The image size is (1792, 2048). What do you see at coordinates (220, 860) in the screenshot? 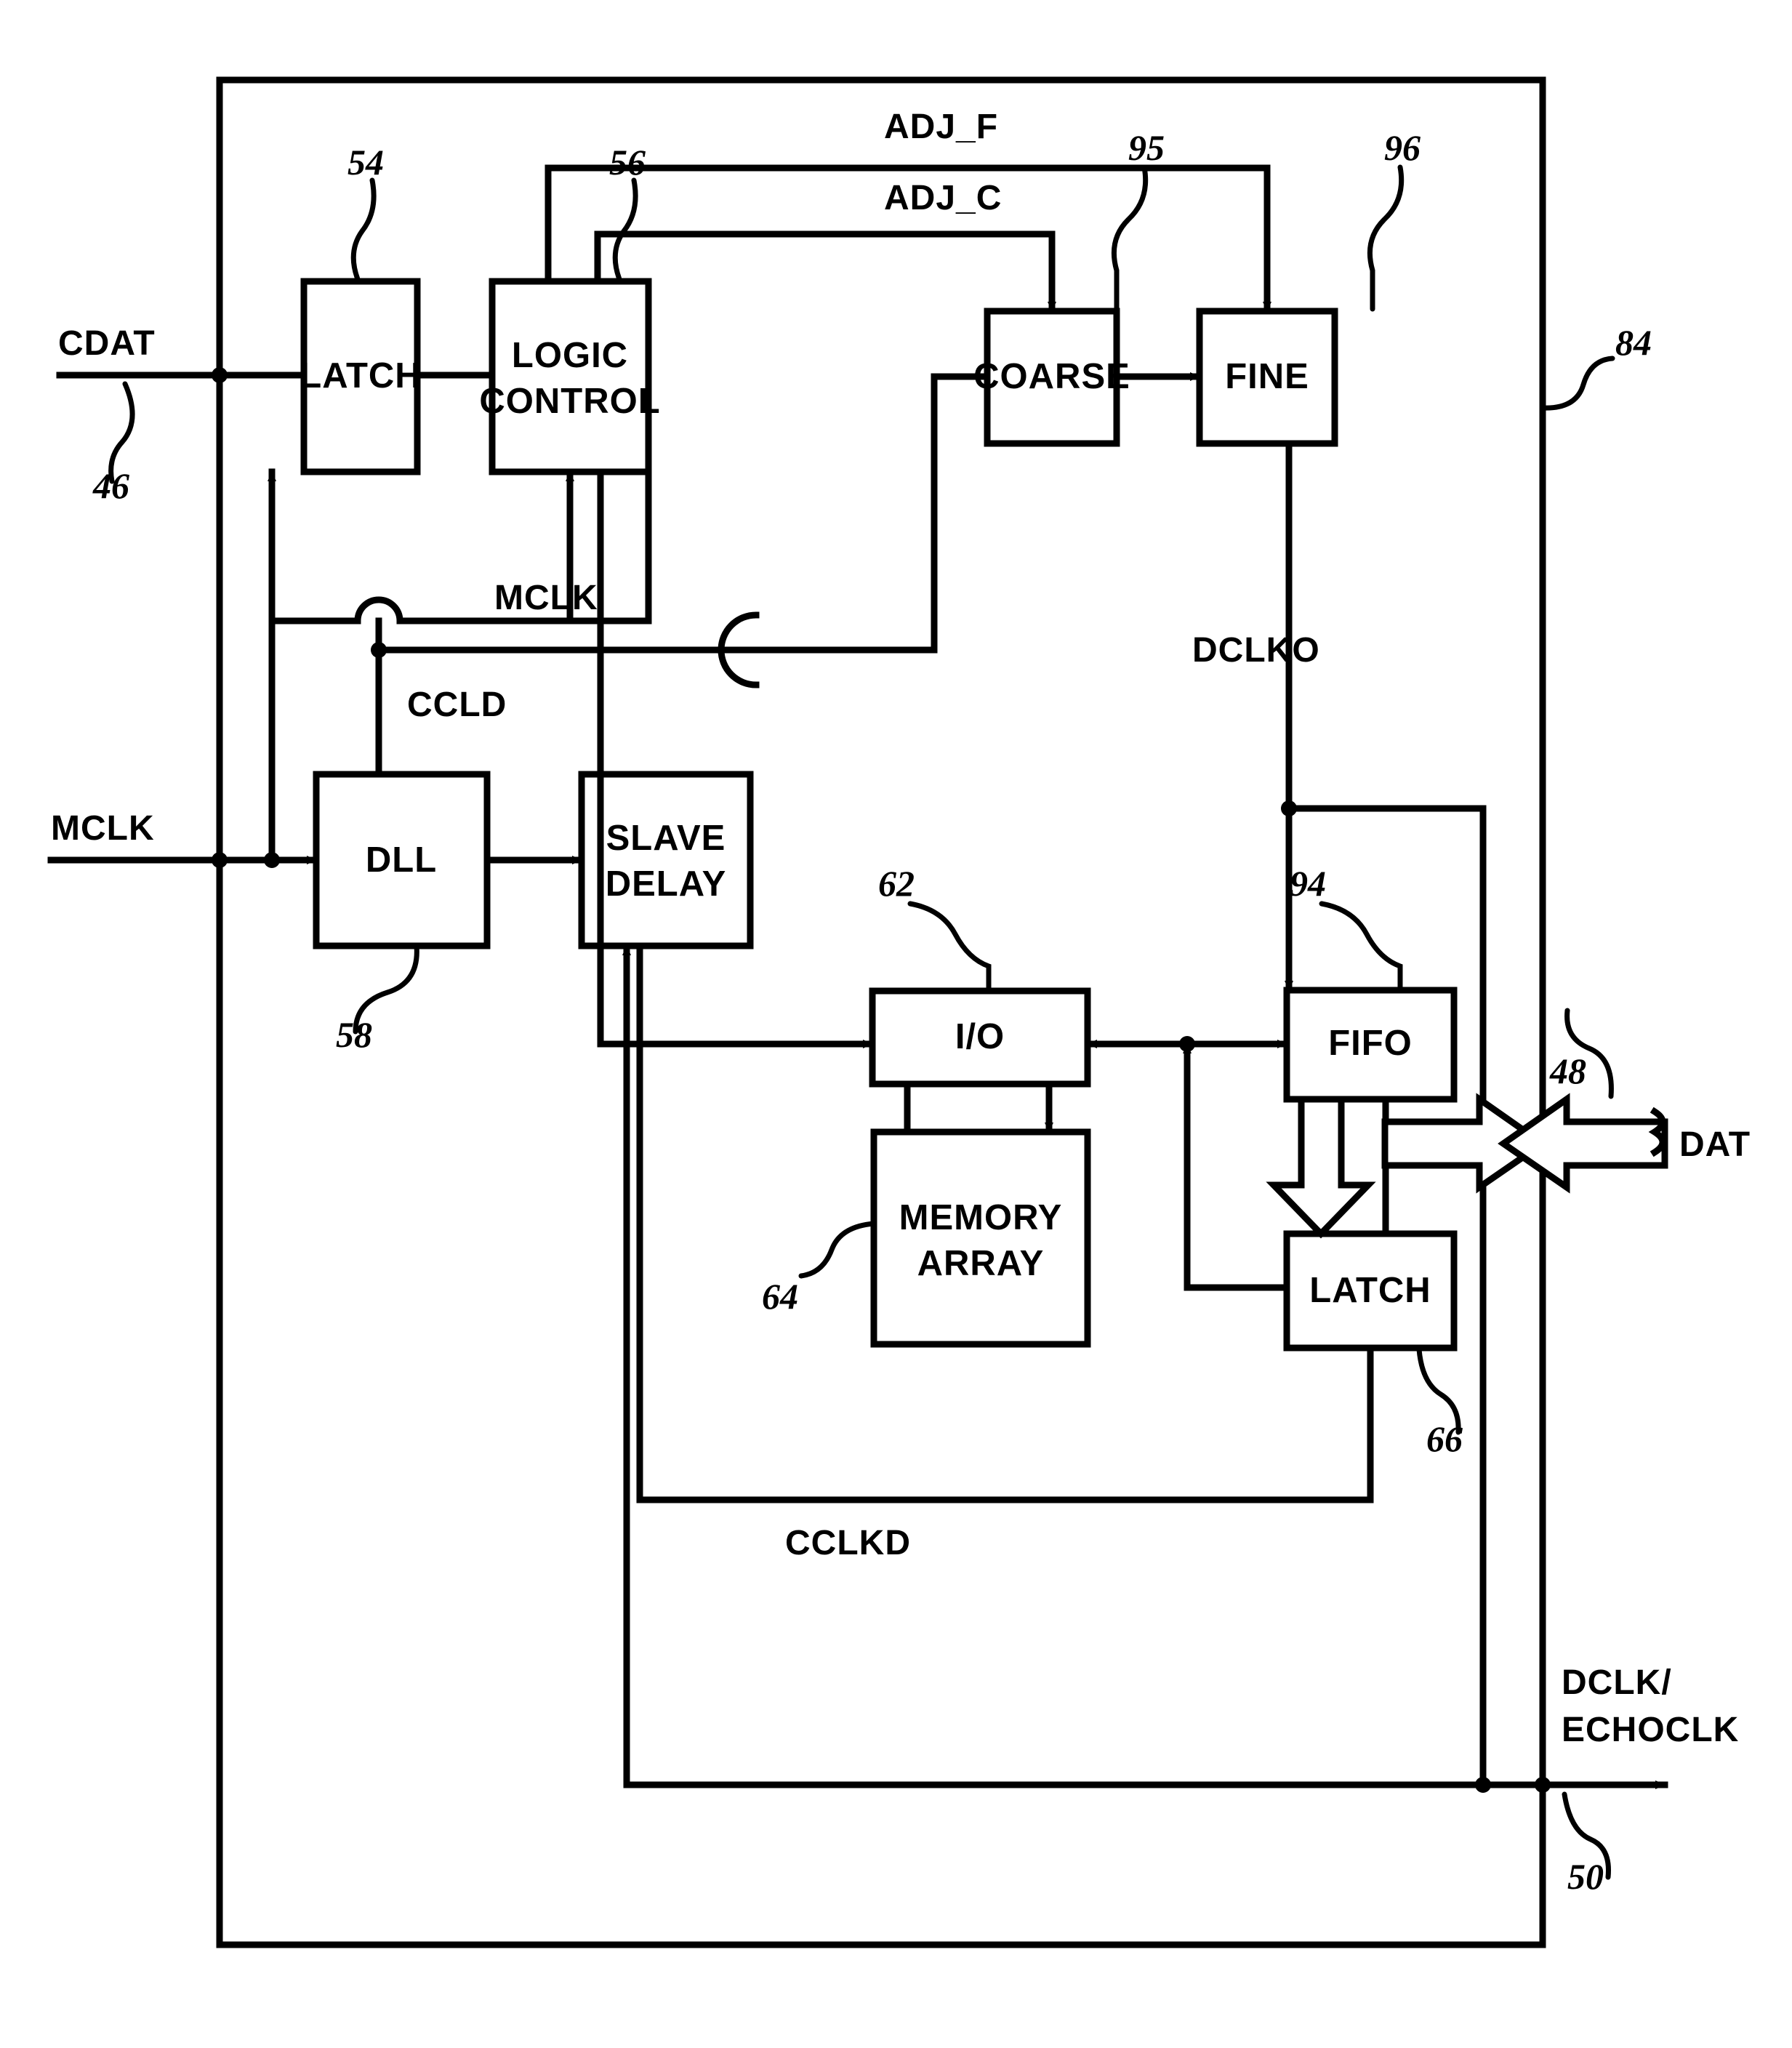
I see `junction-mclk-in` at bounding box center [220, 860].